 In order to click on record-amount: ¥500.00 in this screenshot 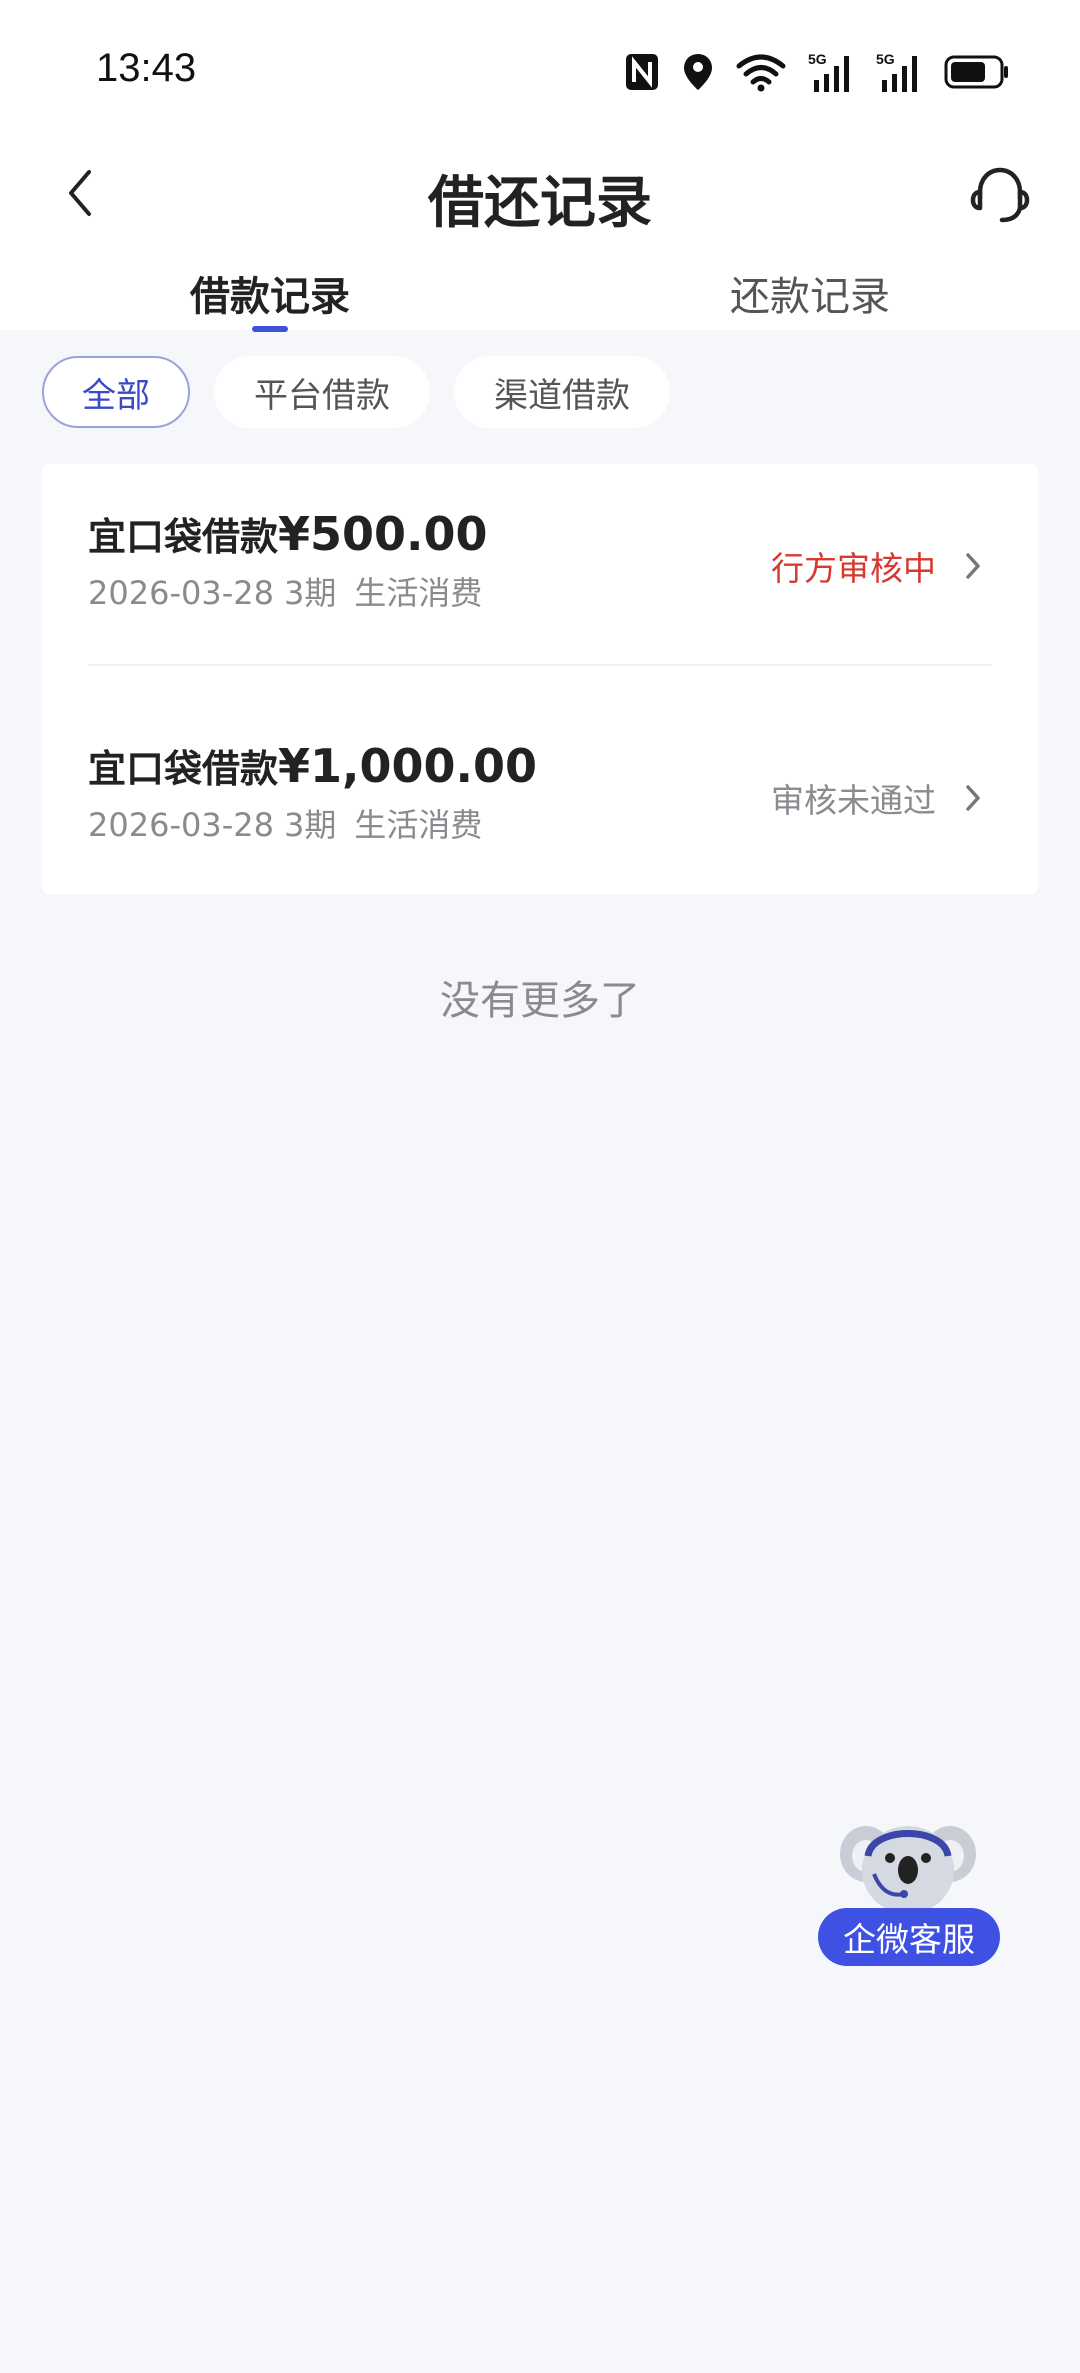, I will do `click(383, 534)`.